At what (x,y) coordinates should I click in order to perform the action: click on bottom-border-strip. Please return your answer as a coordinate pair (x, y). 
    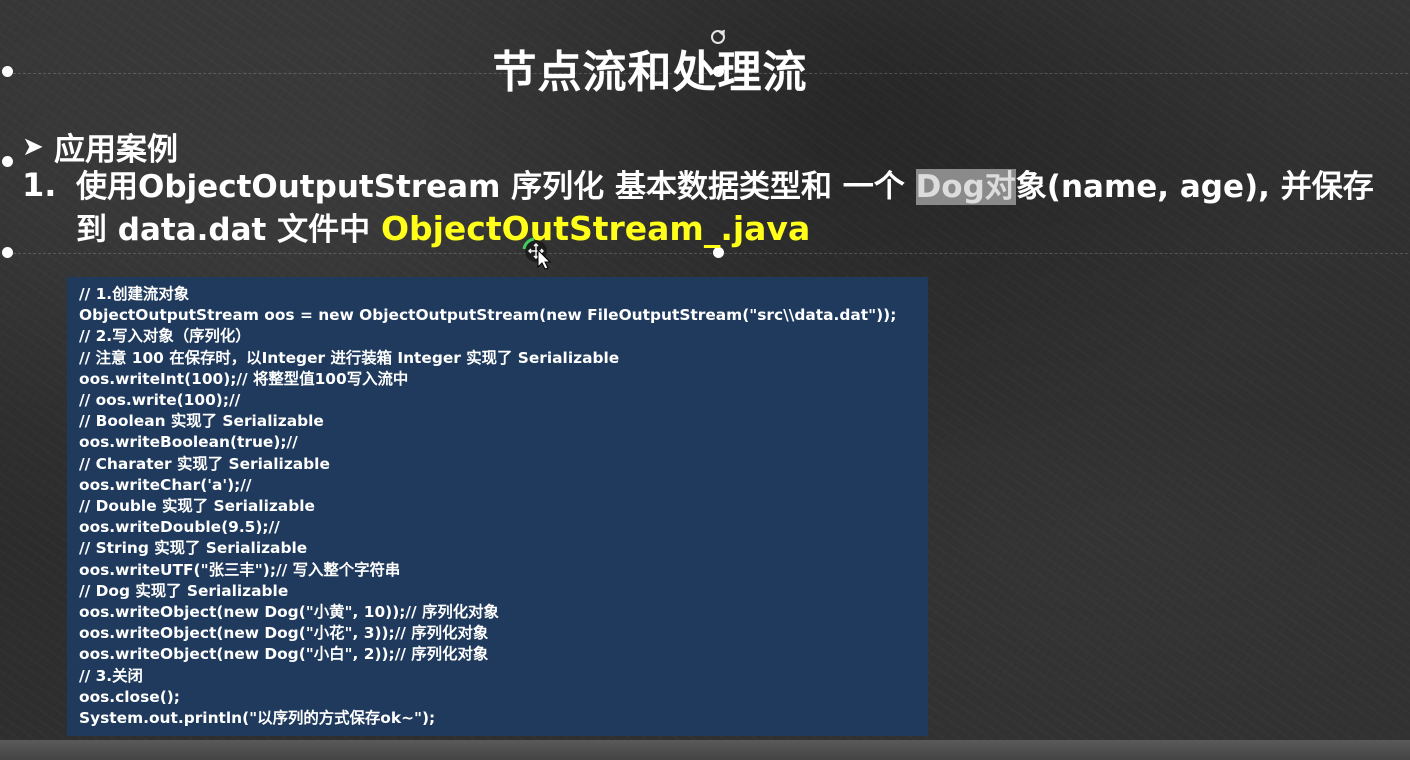
    Looking at the image, I should click on (705, 750).